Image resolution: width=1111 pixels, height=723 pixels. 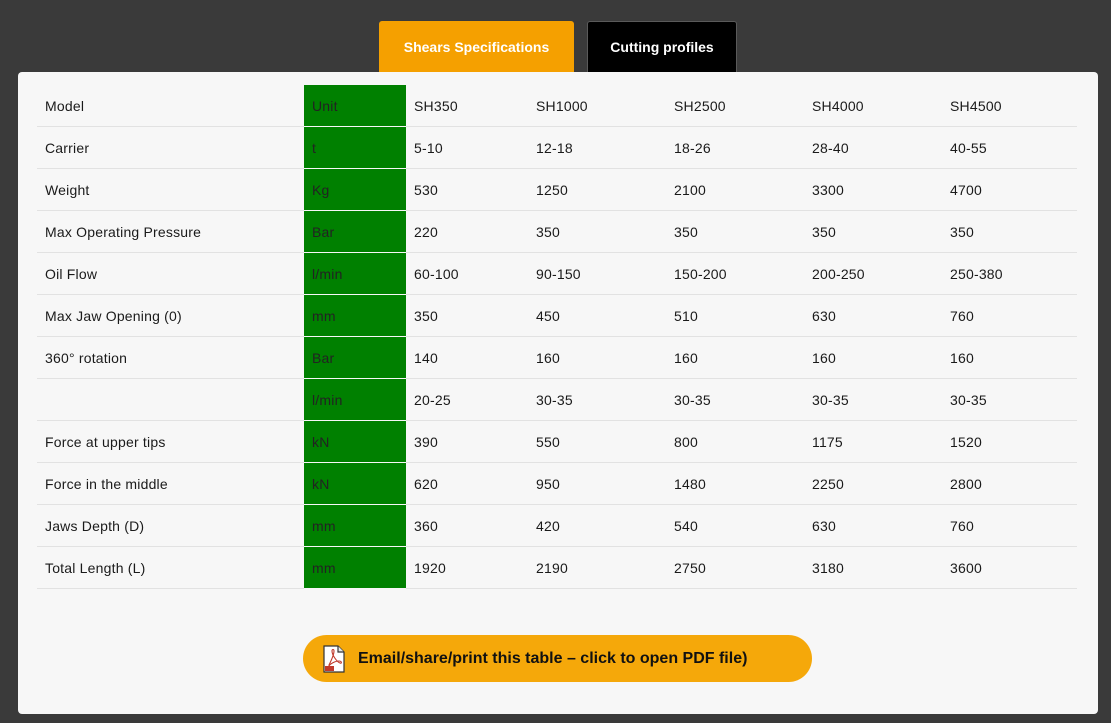 I want to click on header-model-name: SH1000, so click(x=597, y=106).